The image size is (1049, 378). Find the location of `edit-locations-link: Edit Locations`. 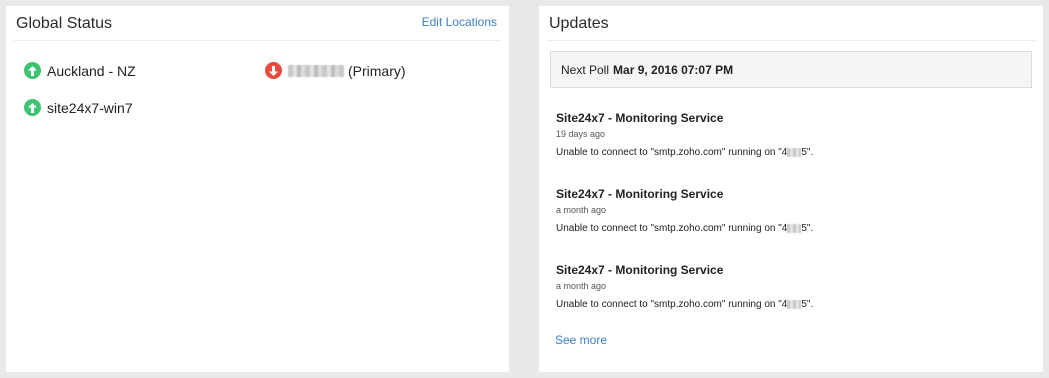

edit-locations-link: Edit Locations is located at coordinates (459, 22).